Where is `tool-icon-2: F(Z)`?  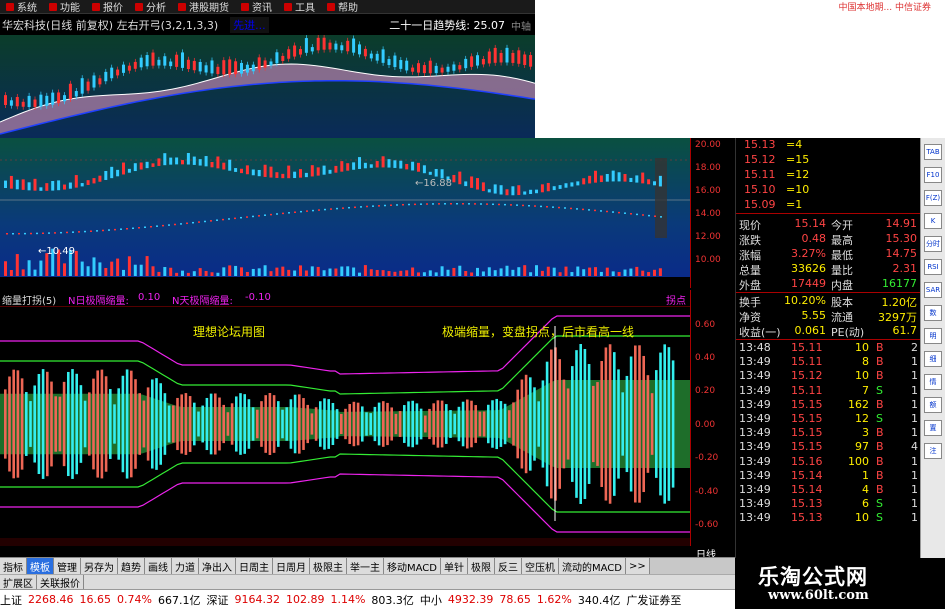
tool-icon-2: F(Z) is located at coordinates (933, 198).